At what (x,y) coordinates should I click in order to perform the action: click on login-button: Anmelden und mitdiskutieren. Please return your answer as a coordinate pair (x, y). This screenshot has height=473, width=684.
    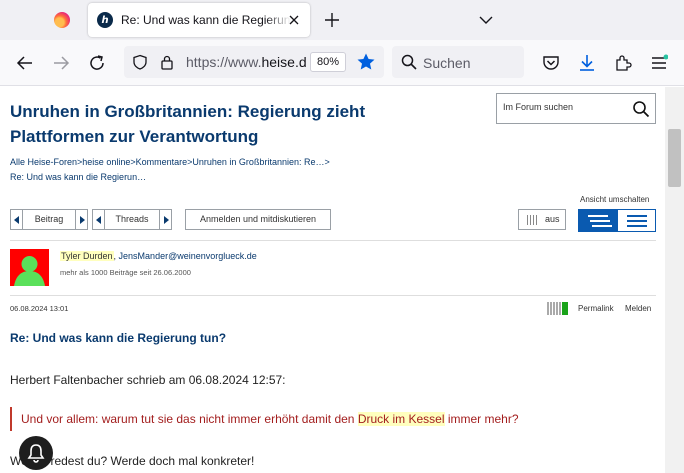
    Looking at the image, I should click on (258, 219).